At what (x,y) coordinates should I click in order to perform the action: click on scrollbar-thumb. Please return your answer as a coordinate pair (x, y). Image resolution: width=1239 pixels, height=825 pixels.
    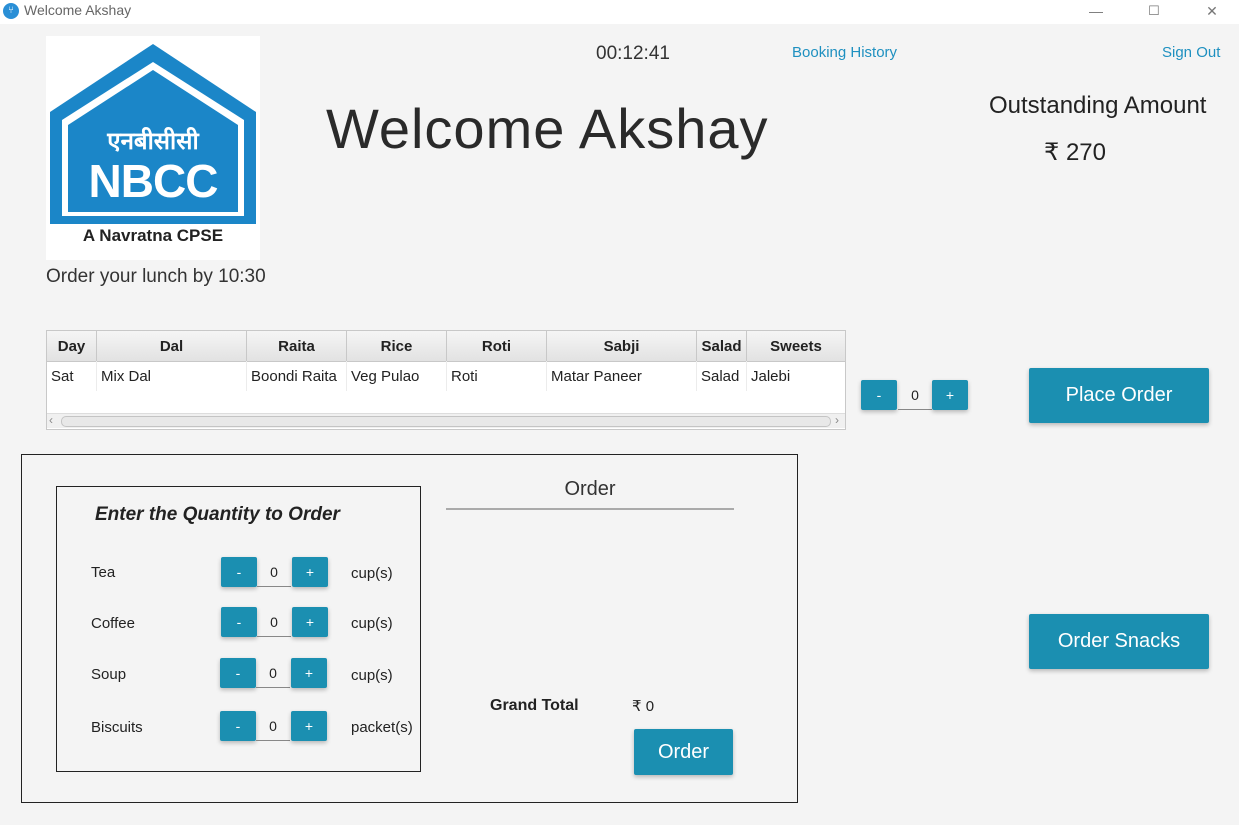
    Looking at the image, I should click on (446, 421).